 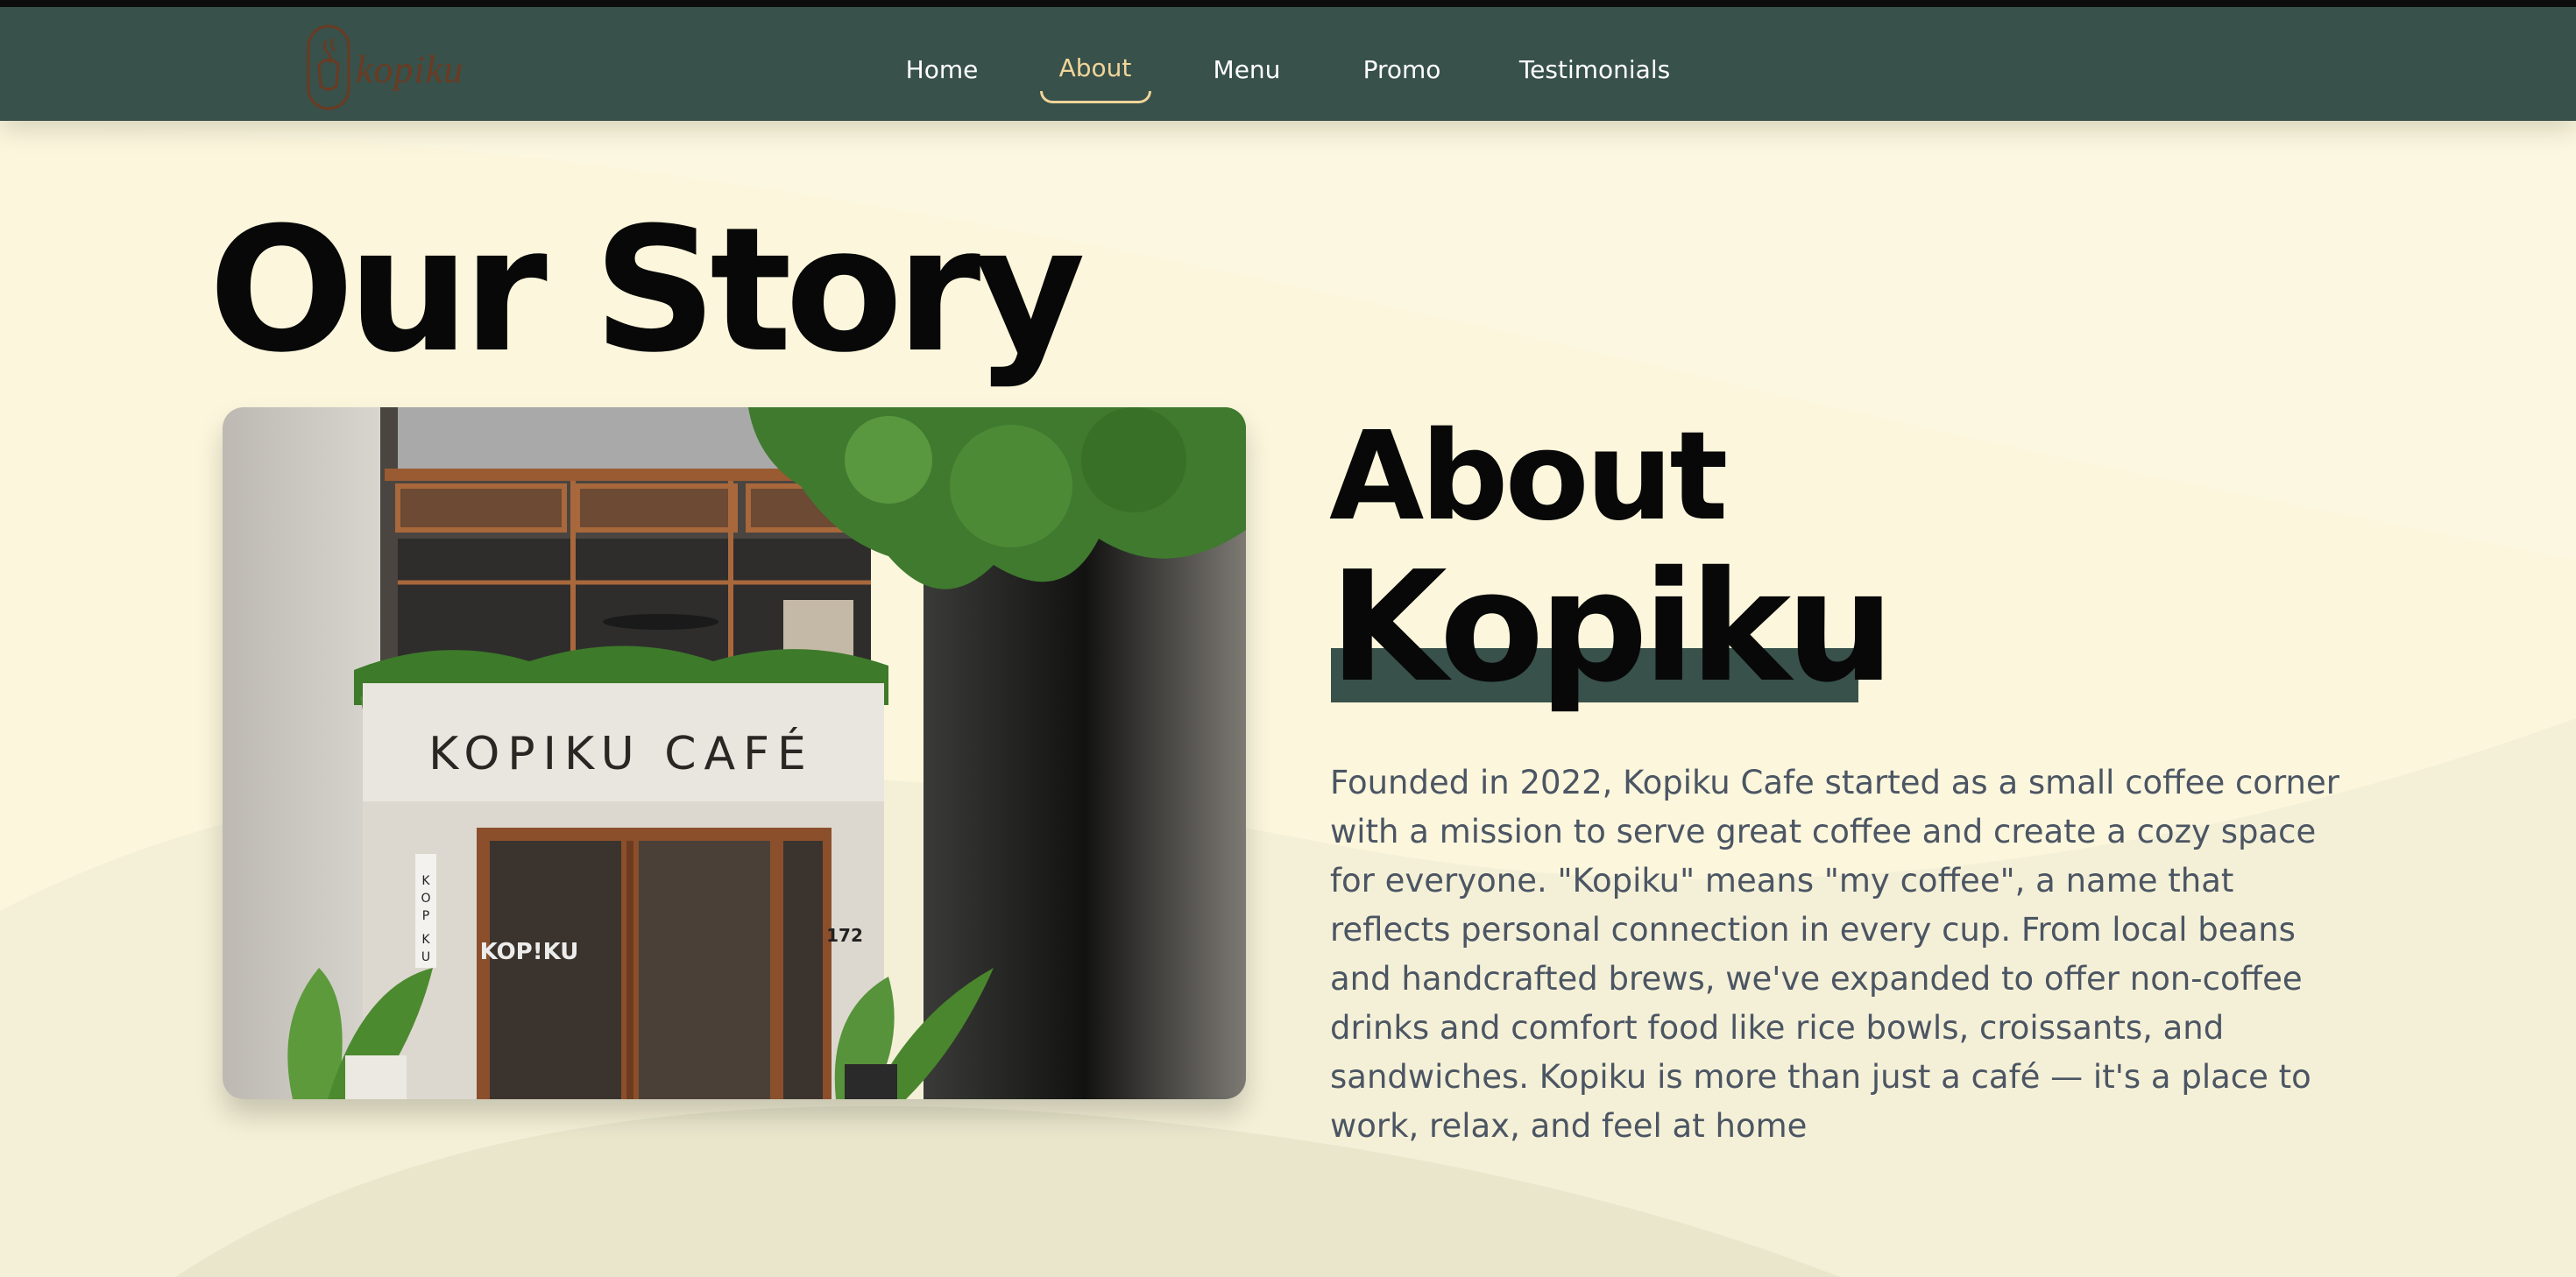 I want to click on about-heading-line2: Kopiku, so click(x=1611, y=628).